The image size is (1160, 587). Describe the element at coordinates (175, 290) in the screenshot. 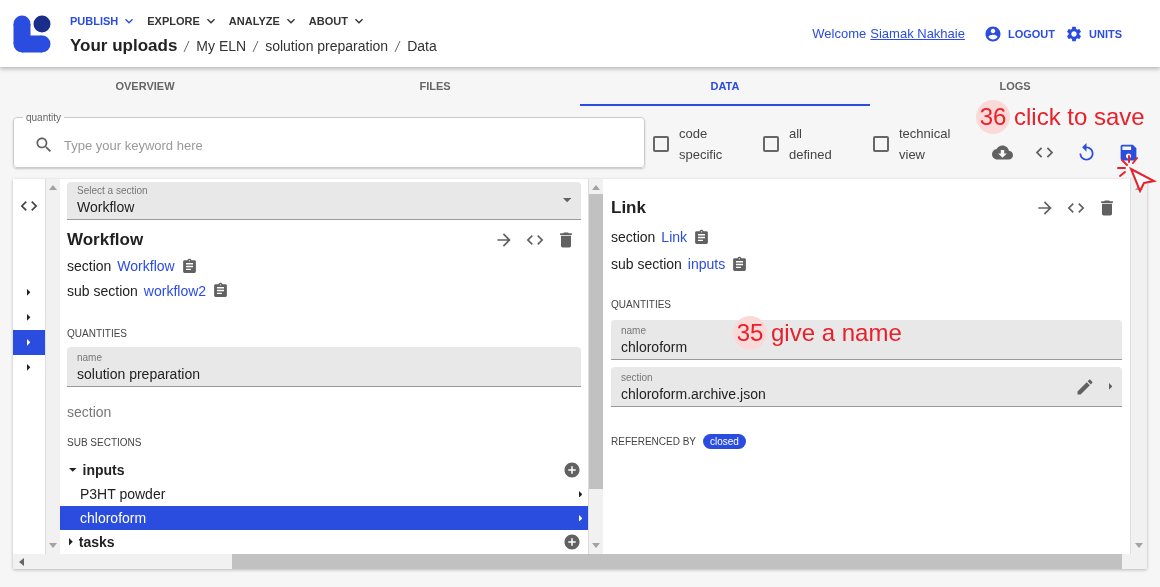

I see `sub-section-link: workflow2` at that location.